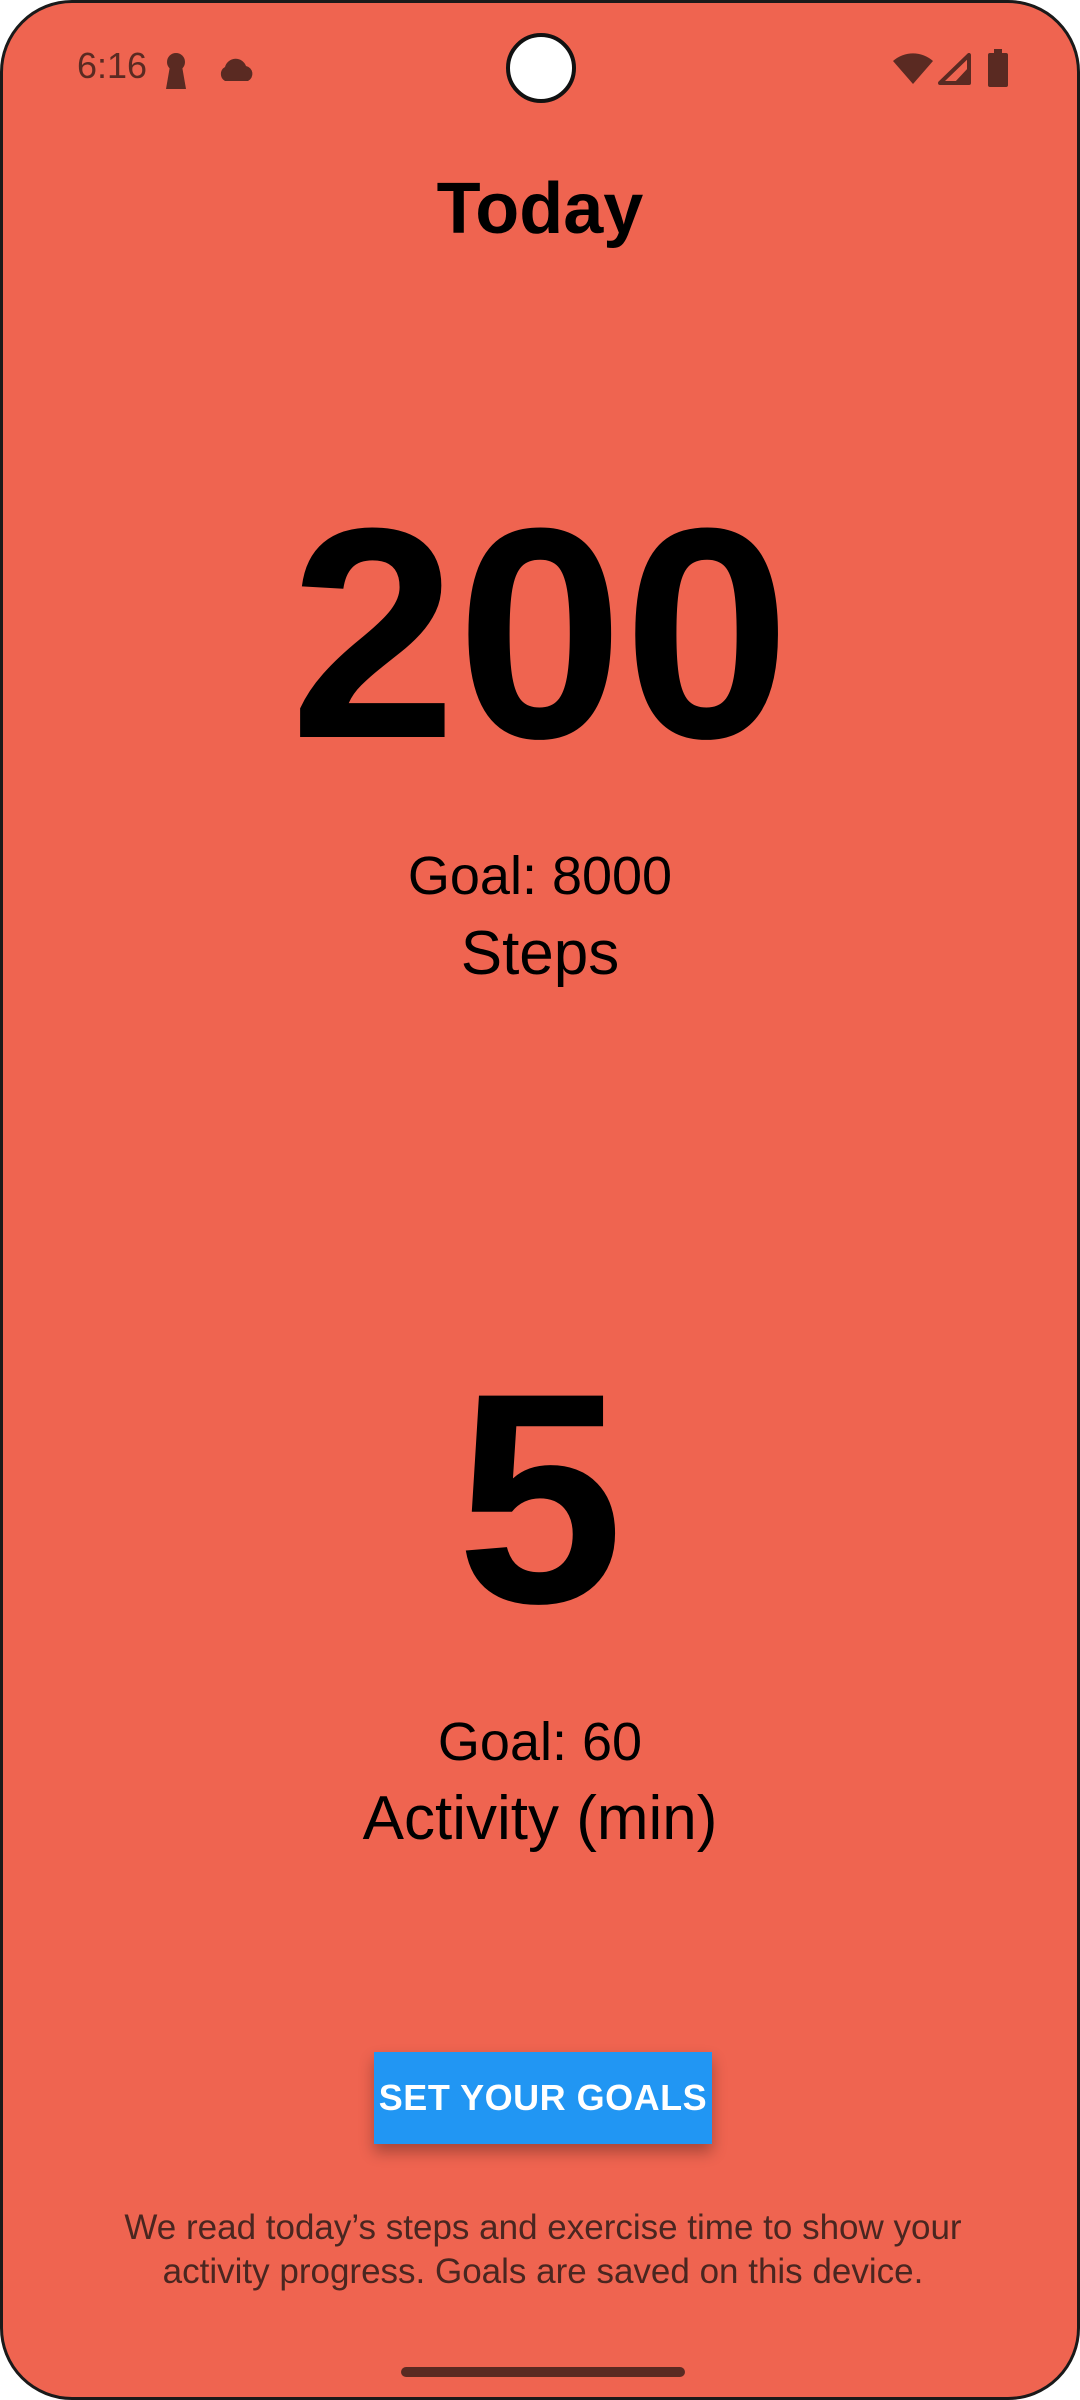 This screenshot has width=1080, height=2400. What do you see at coordinates (540, 633) in the screenshot?
I see `steps-count: 200` at bounding box center [540, 633].